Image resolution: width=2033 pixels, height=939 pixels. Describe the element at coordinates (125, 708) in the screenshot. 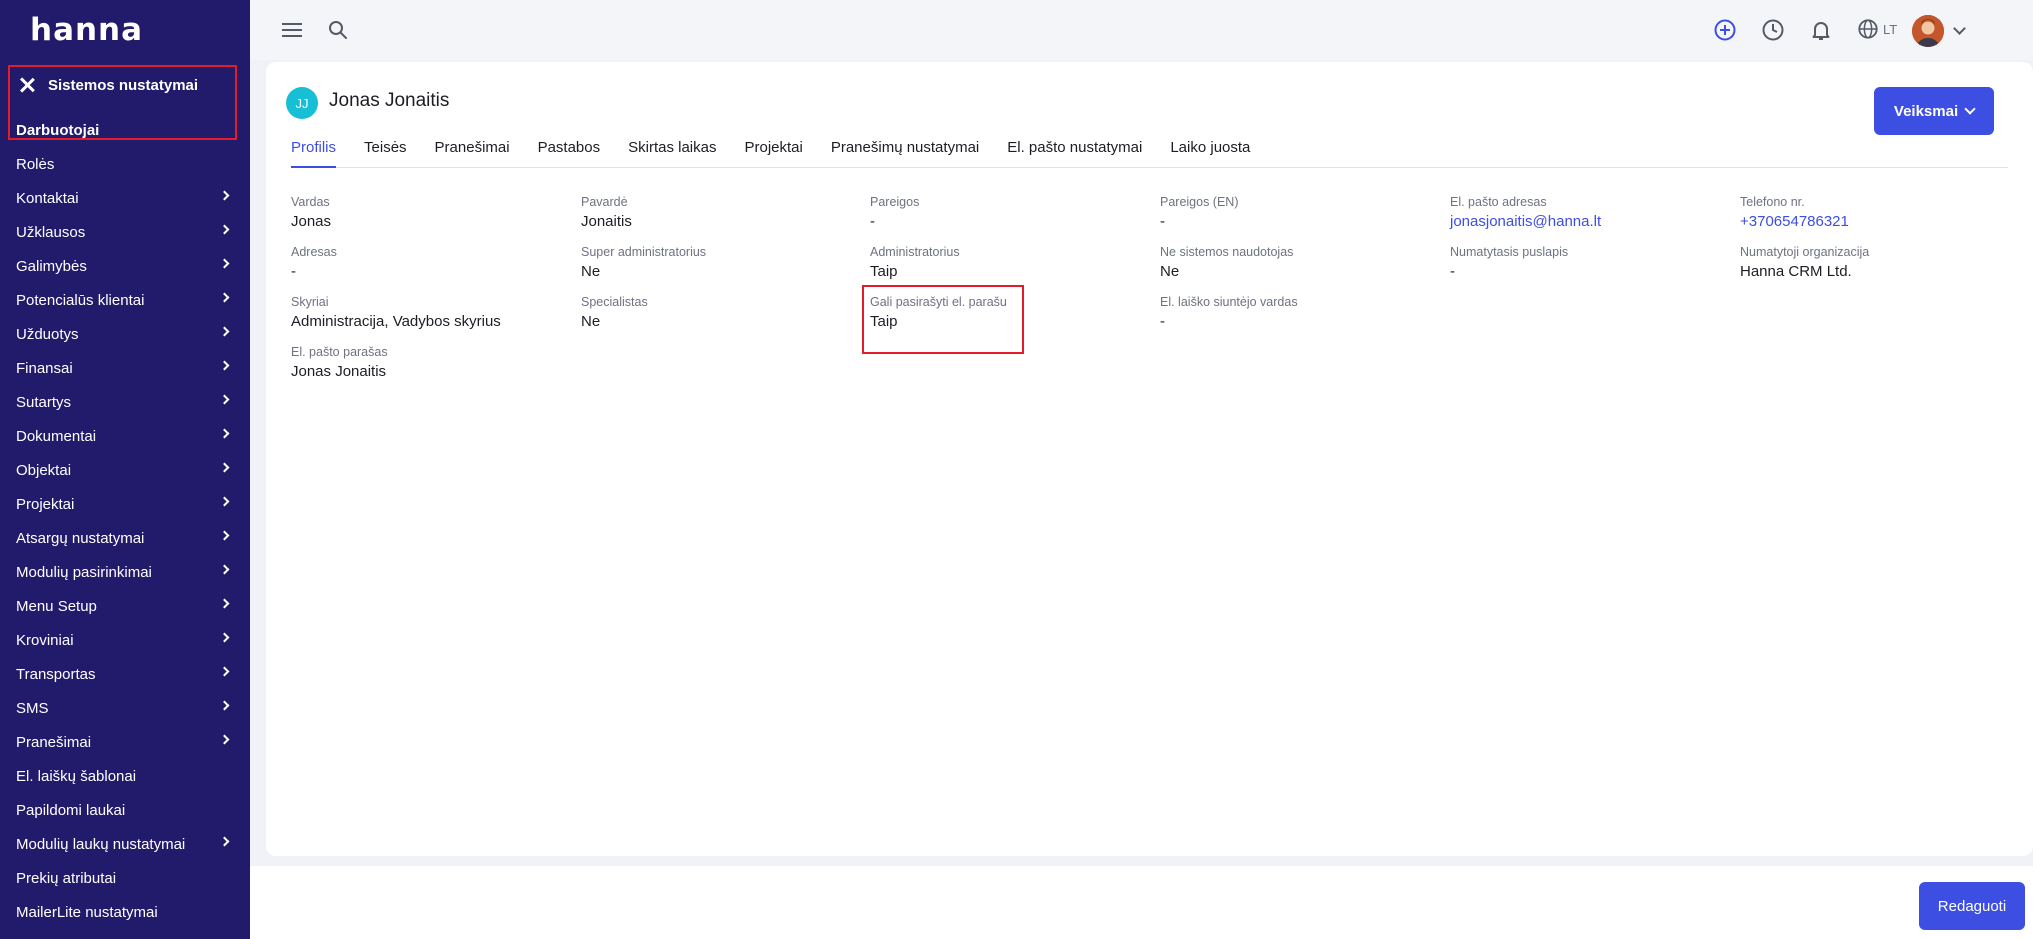

I see `sidebar-item: SMS` at that location.